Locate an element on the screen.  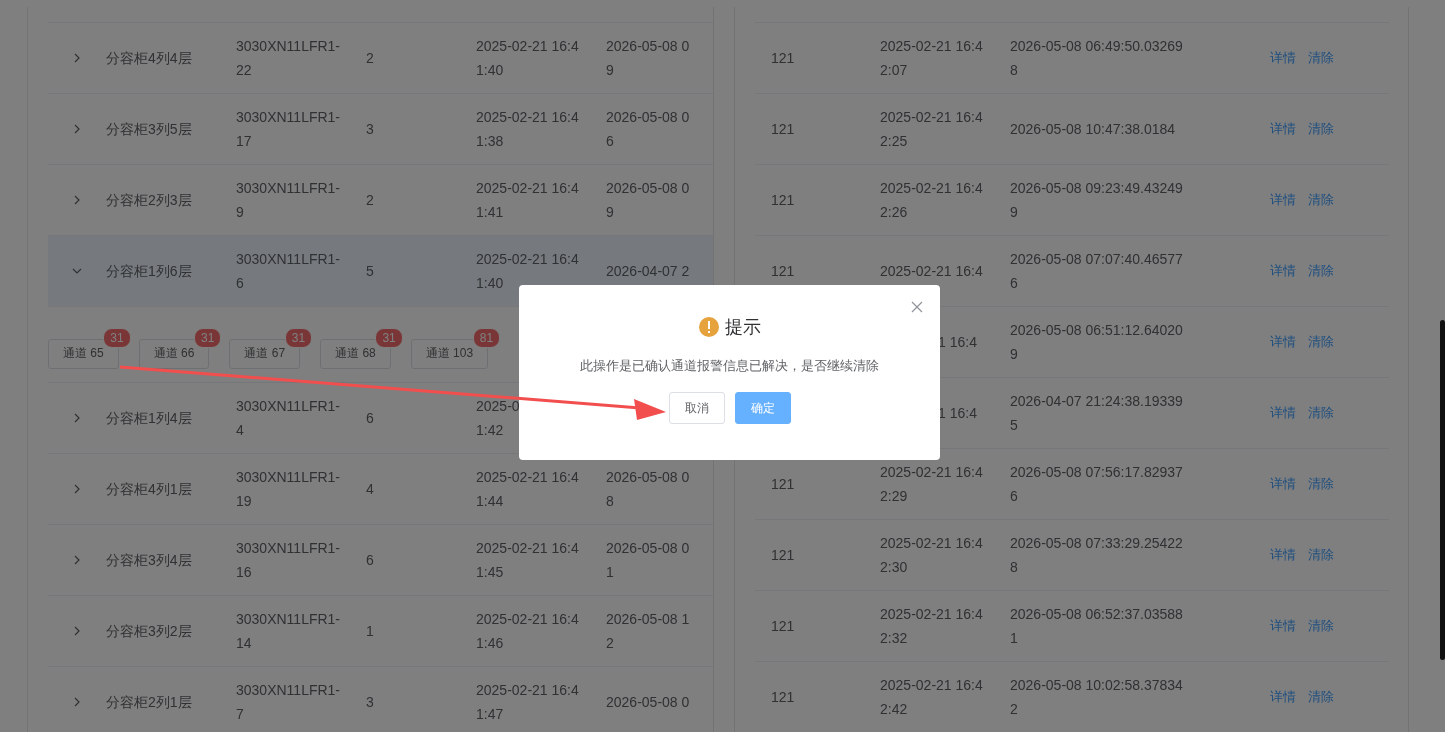
table-cell-text: 2025-02-21 16:4 2:26 is located at coordinates (931, 200).